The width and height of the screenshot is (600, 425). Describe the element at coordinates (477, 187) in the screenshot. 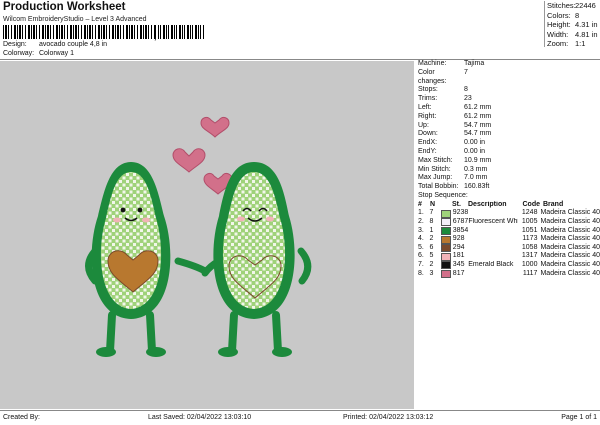

I see `property-value: 160.83ft` at that location.